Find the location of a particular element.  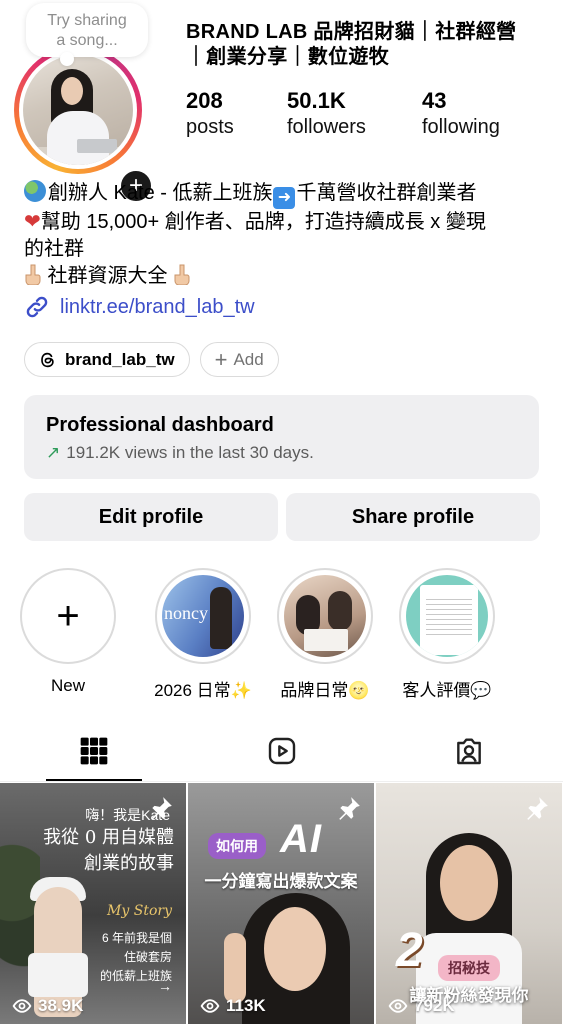

threads-icon is located at coordinates (47, 359).